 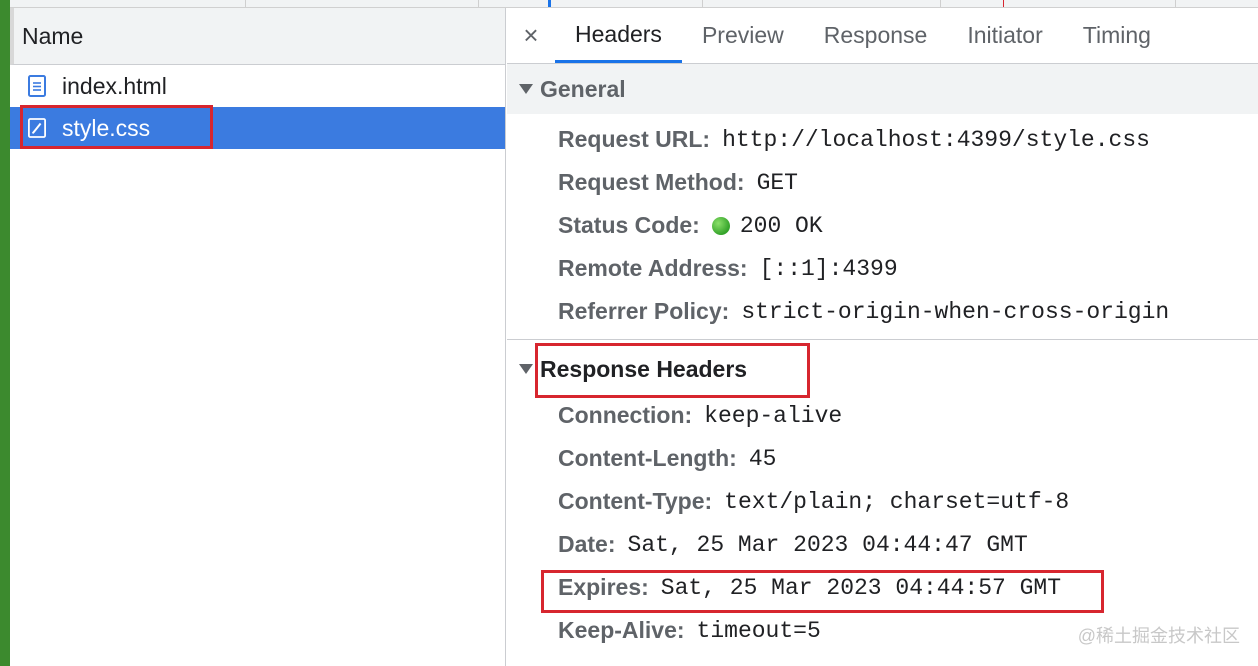 I want to click on request-row-style-css: style.css, so click(x=257, y=128).